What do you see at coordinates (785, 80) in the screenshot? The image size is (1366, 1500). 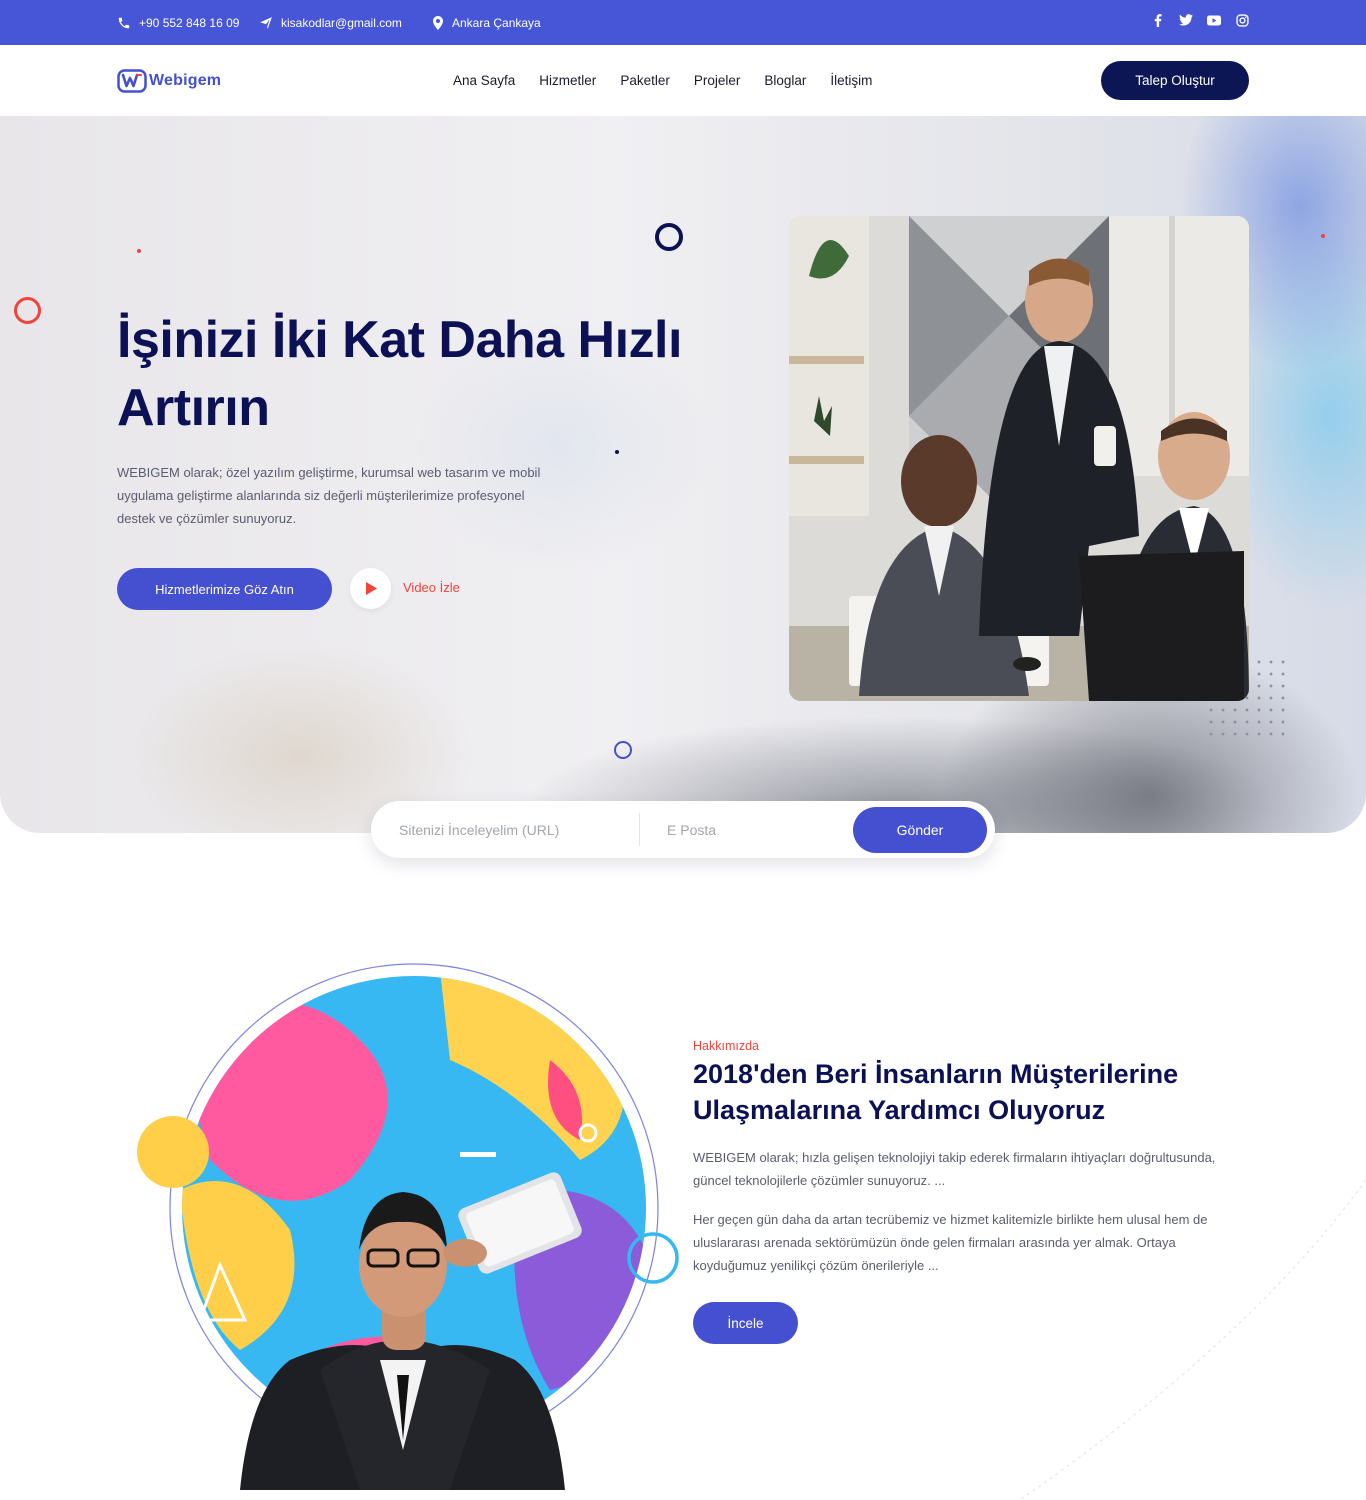 I see `nav-bloglar: Bloglar` at bounding box center [785, 80].